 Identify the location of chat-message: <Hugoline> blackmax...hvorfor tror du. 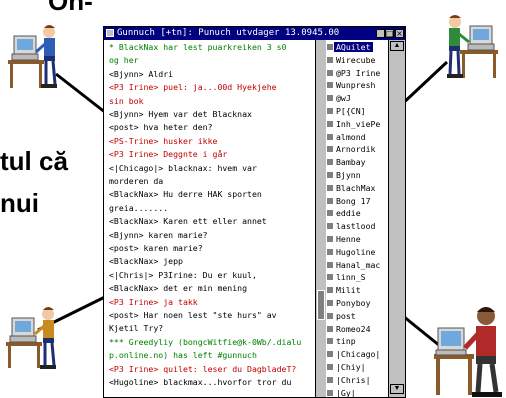
(200, 382).